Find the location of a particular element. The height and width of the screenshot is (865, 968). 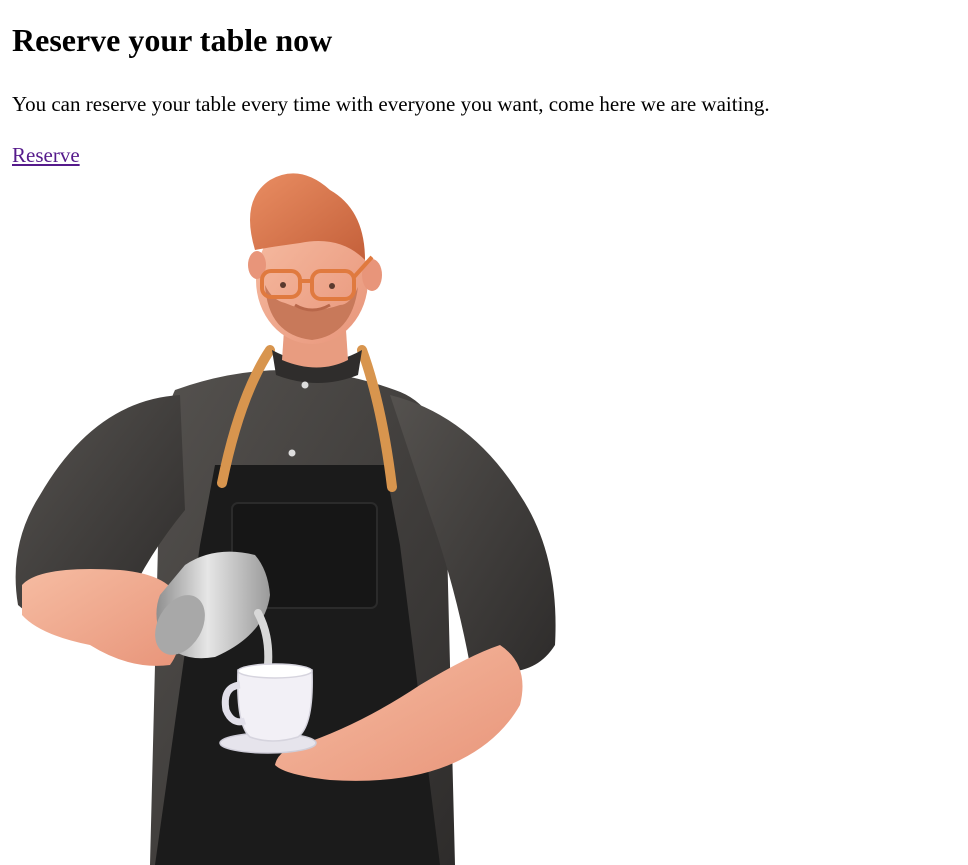

page-title: Reserve your table now is located at coordinates (172, 40).